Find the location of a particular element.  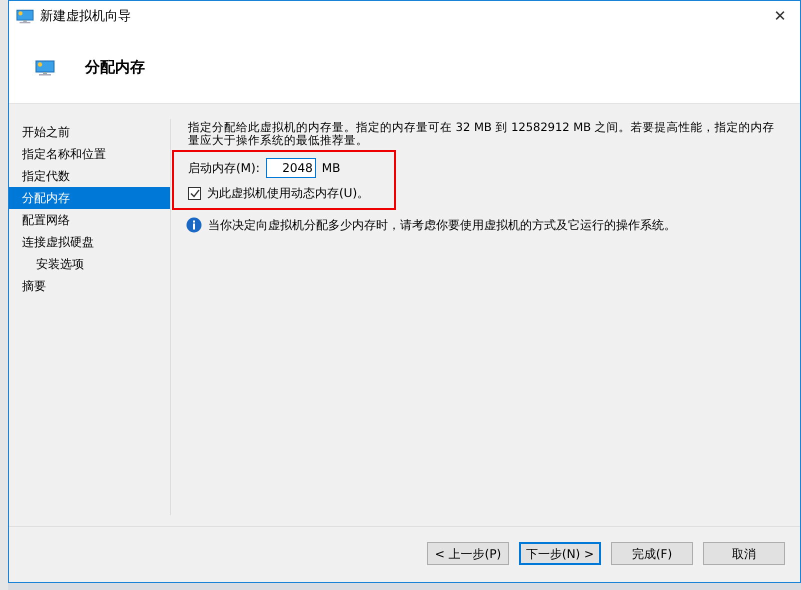

window-title: 新建虚拟机向导 is located at coordinates (85, 17).